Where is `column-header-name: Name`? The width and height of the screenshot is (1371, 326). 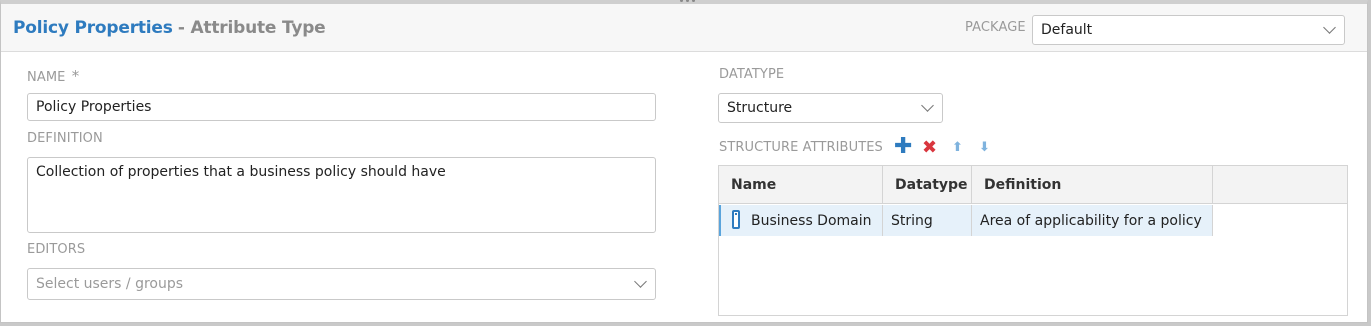 column-header-name: Name is located at coordinates (801, 185).